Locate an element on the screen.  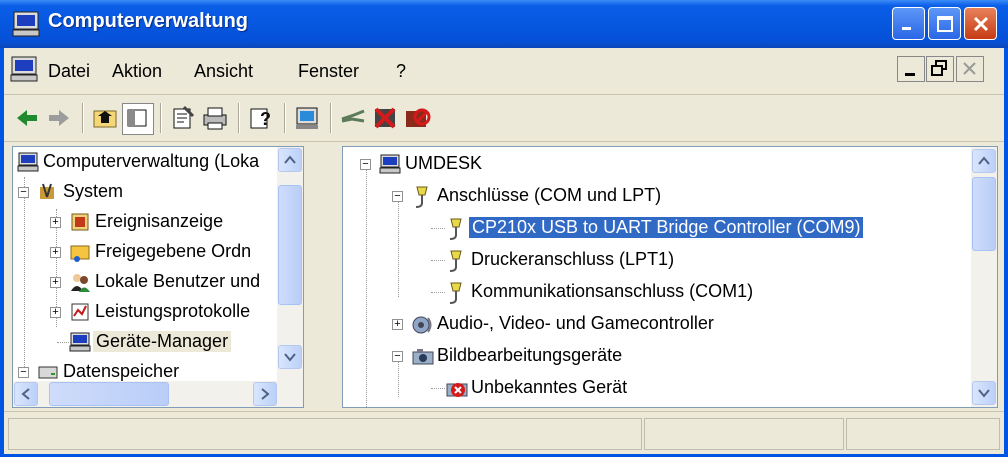
left-vertical-scrollbar is located at coordinates (290, 264).